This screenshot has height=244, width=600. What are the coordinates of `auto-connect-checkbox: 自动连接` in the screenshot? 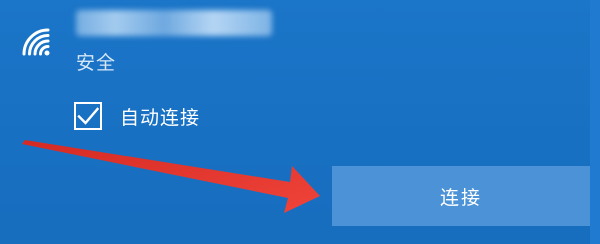 It's located at (137, 116).